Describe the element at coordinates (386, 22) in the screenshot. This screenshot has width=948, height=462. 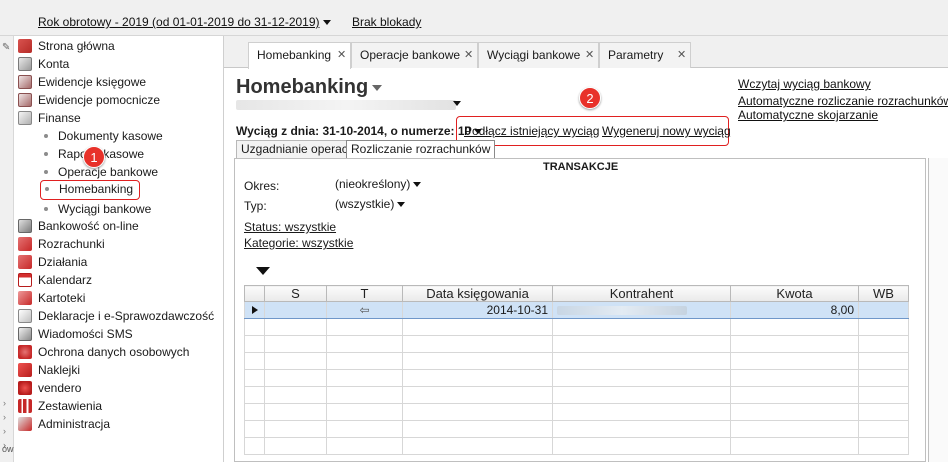
I see `lock-status-link: Brak blokady` at that location.